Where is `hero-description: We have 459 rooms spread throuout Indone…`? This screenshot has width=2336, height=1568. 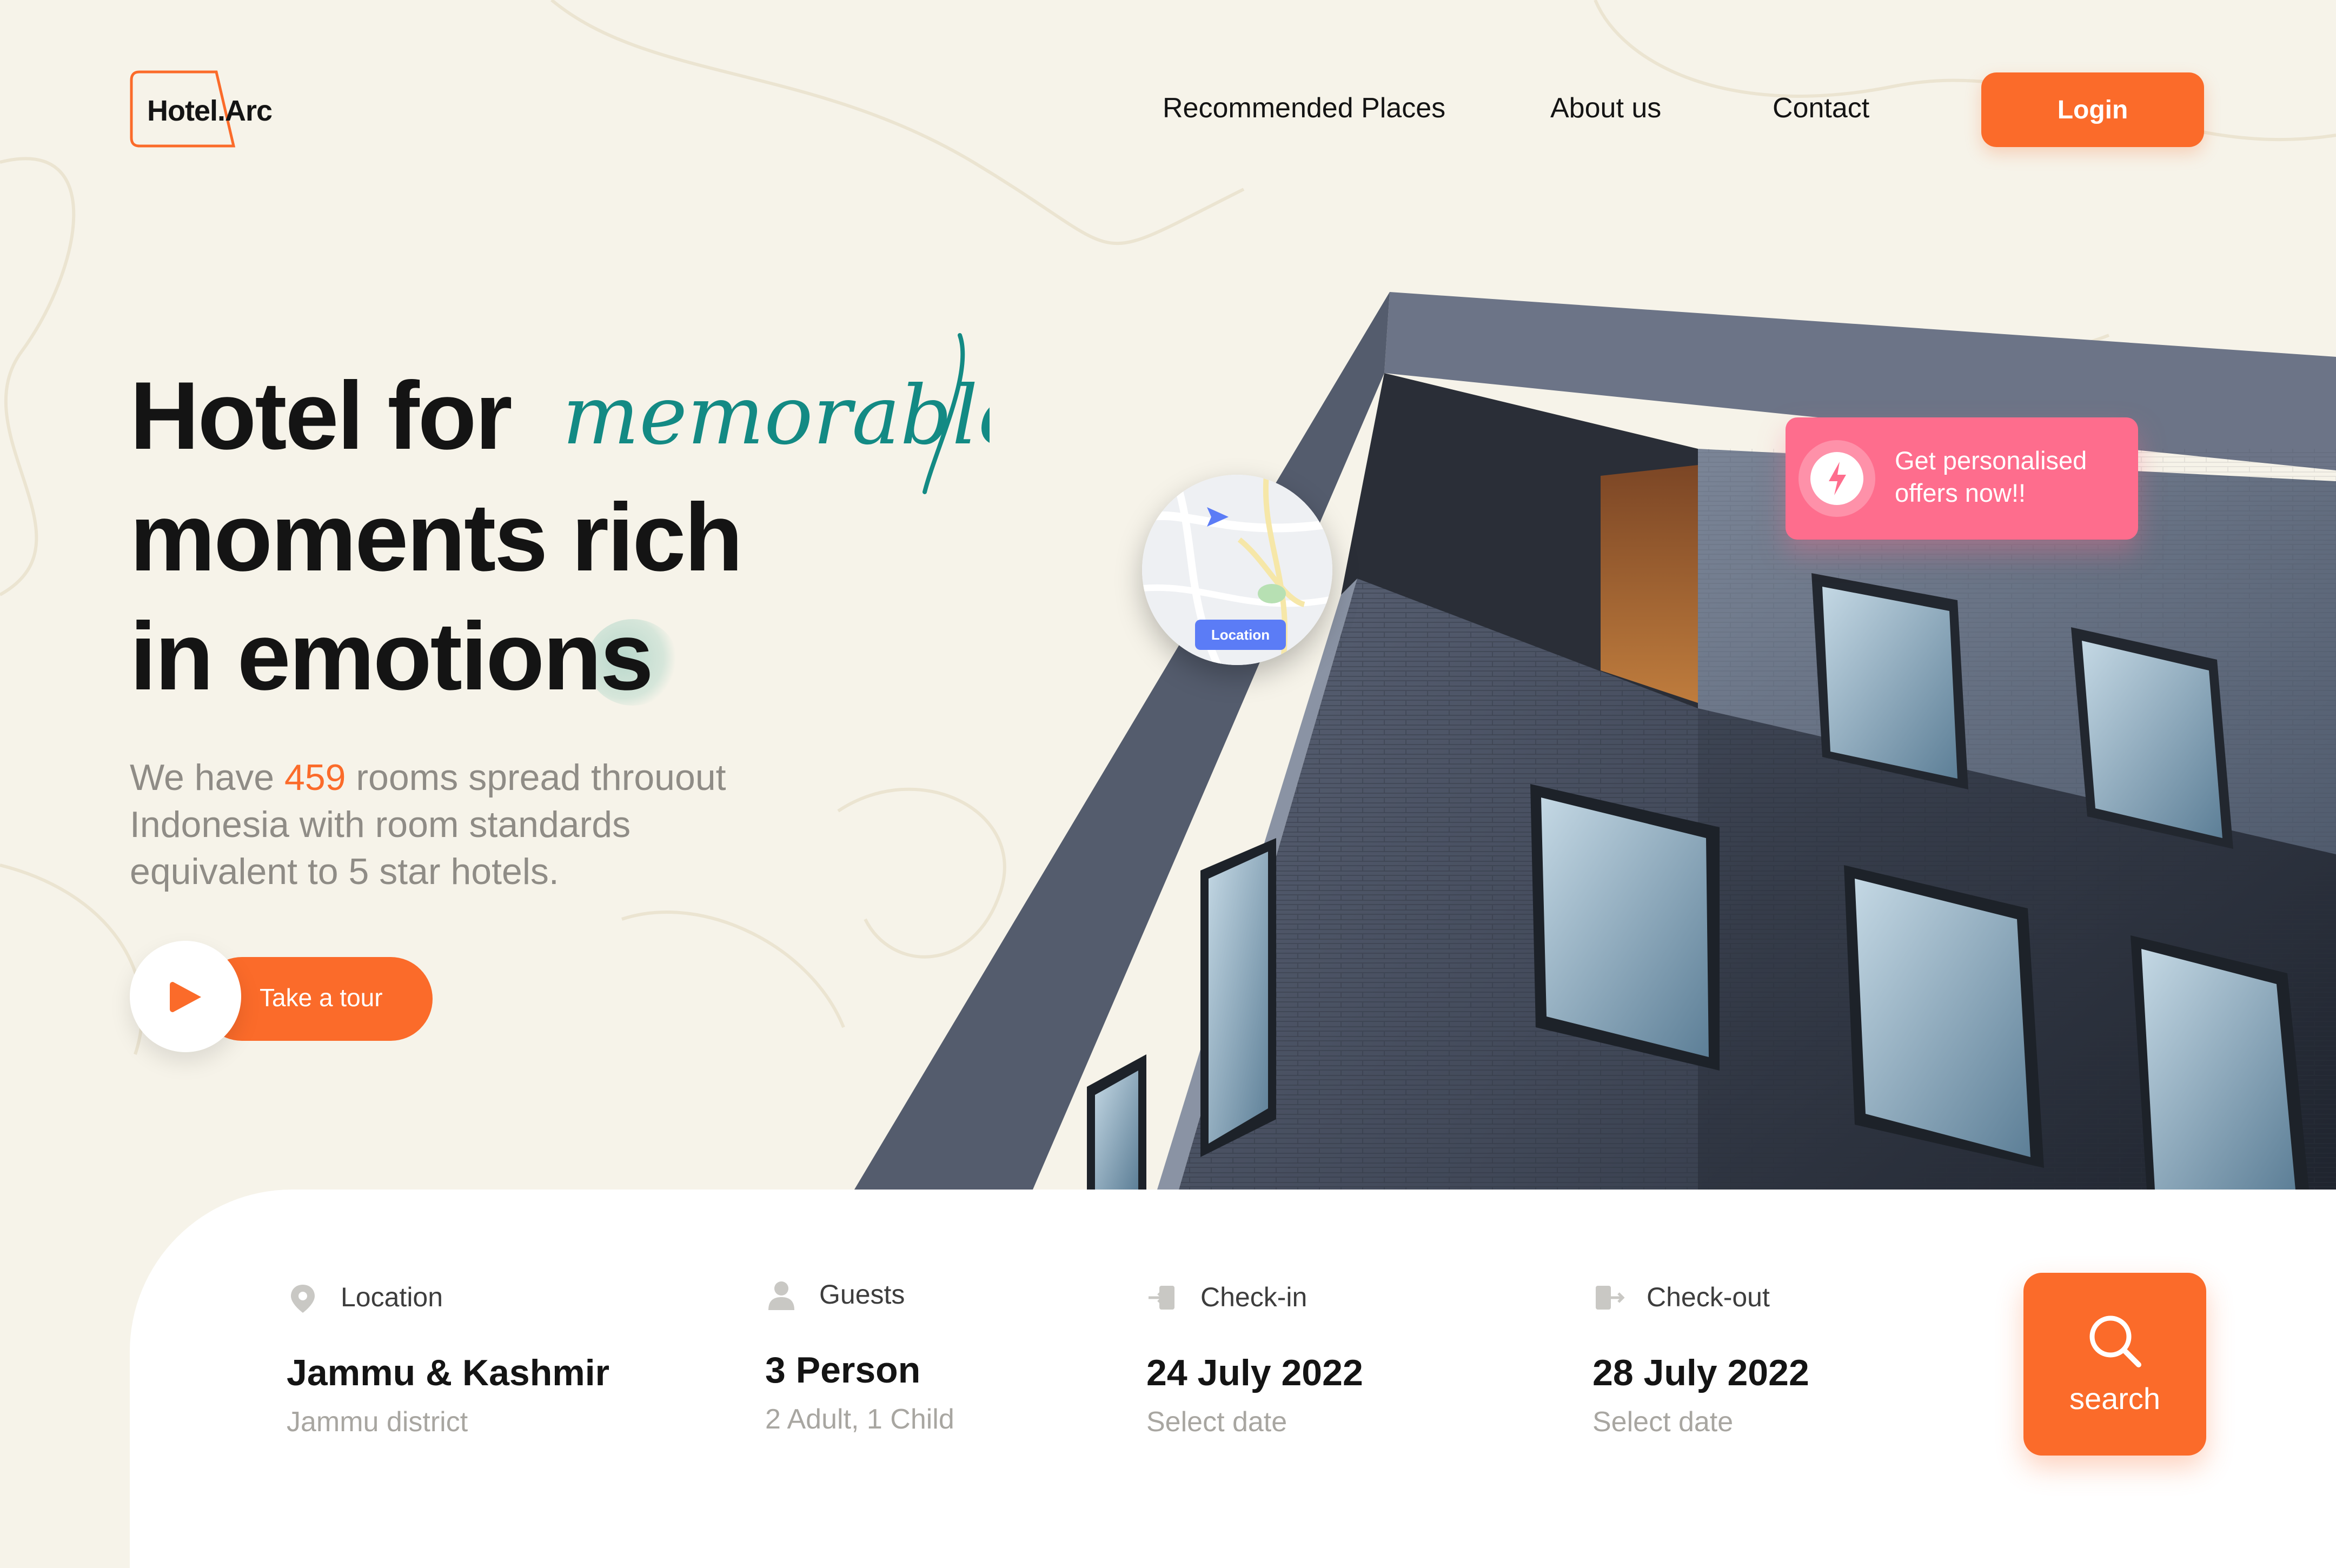
hero-description: We have 459 rooms spread throuout Indone… is located at coordinates (468, 824).